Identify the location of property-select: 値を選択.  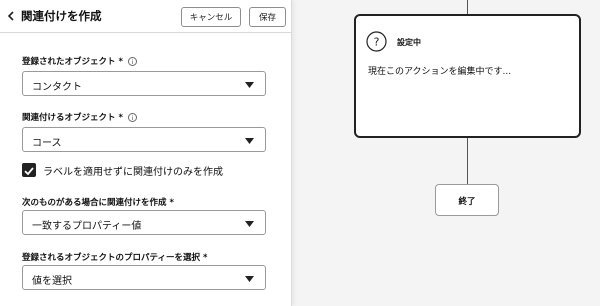
(144, 277).